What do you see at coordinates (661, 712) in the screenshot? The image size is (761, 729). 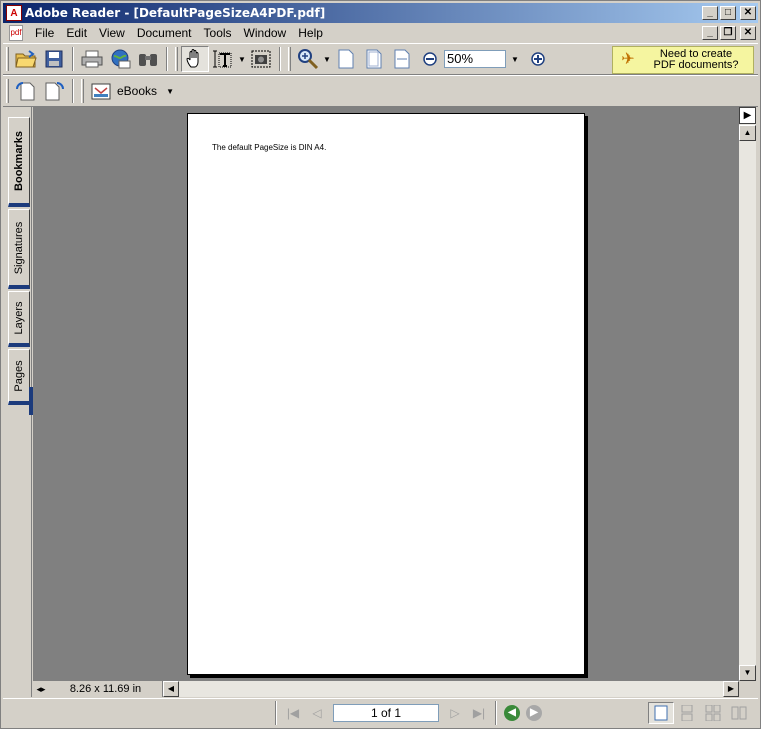 I see `single-page-layout-button` at bounding box center [661, 712].